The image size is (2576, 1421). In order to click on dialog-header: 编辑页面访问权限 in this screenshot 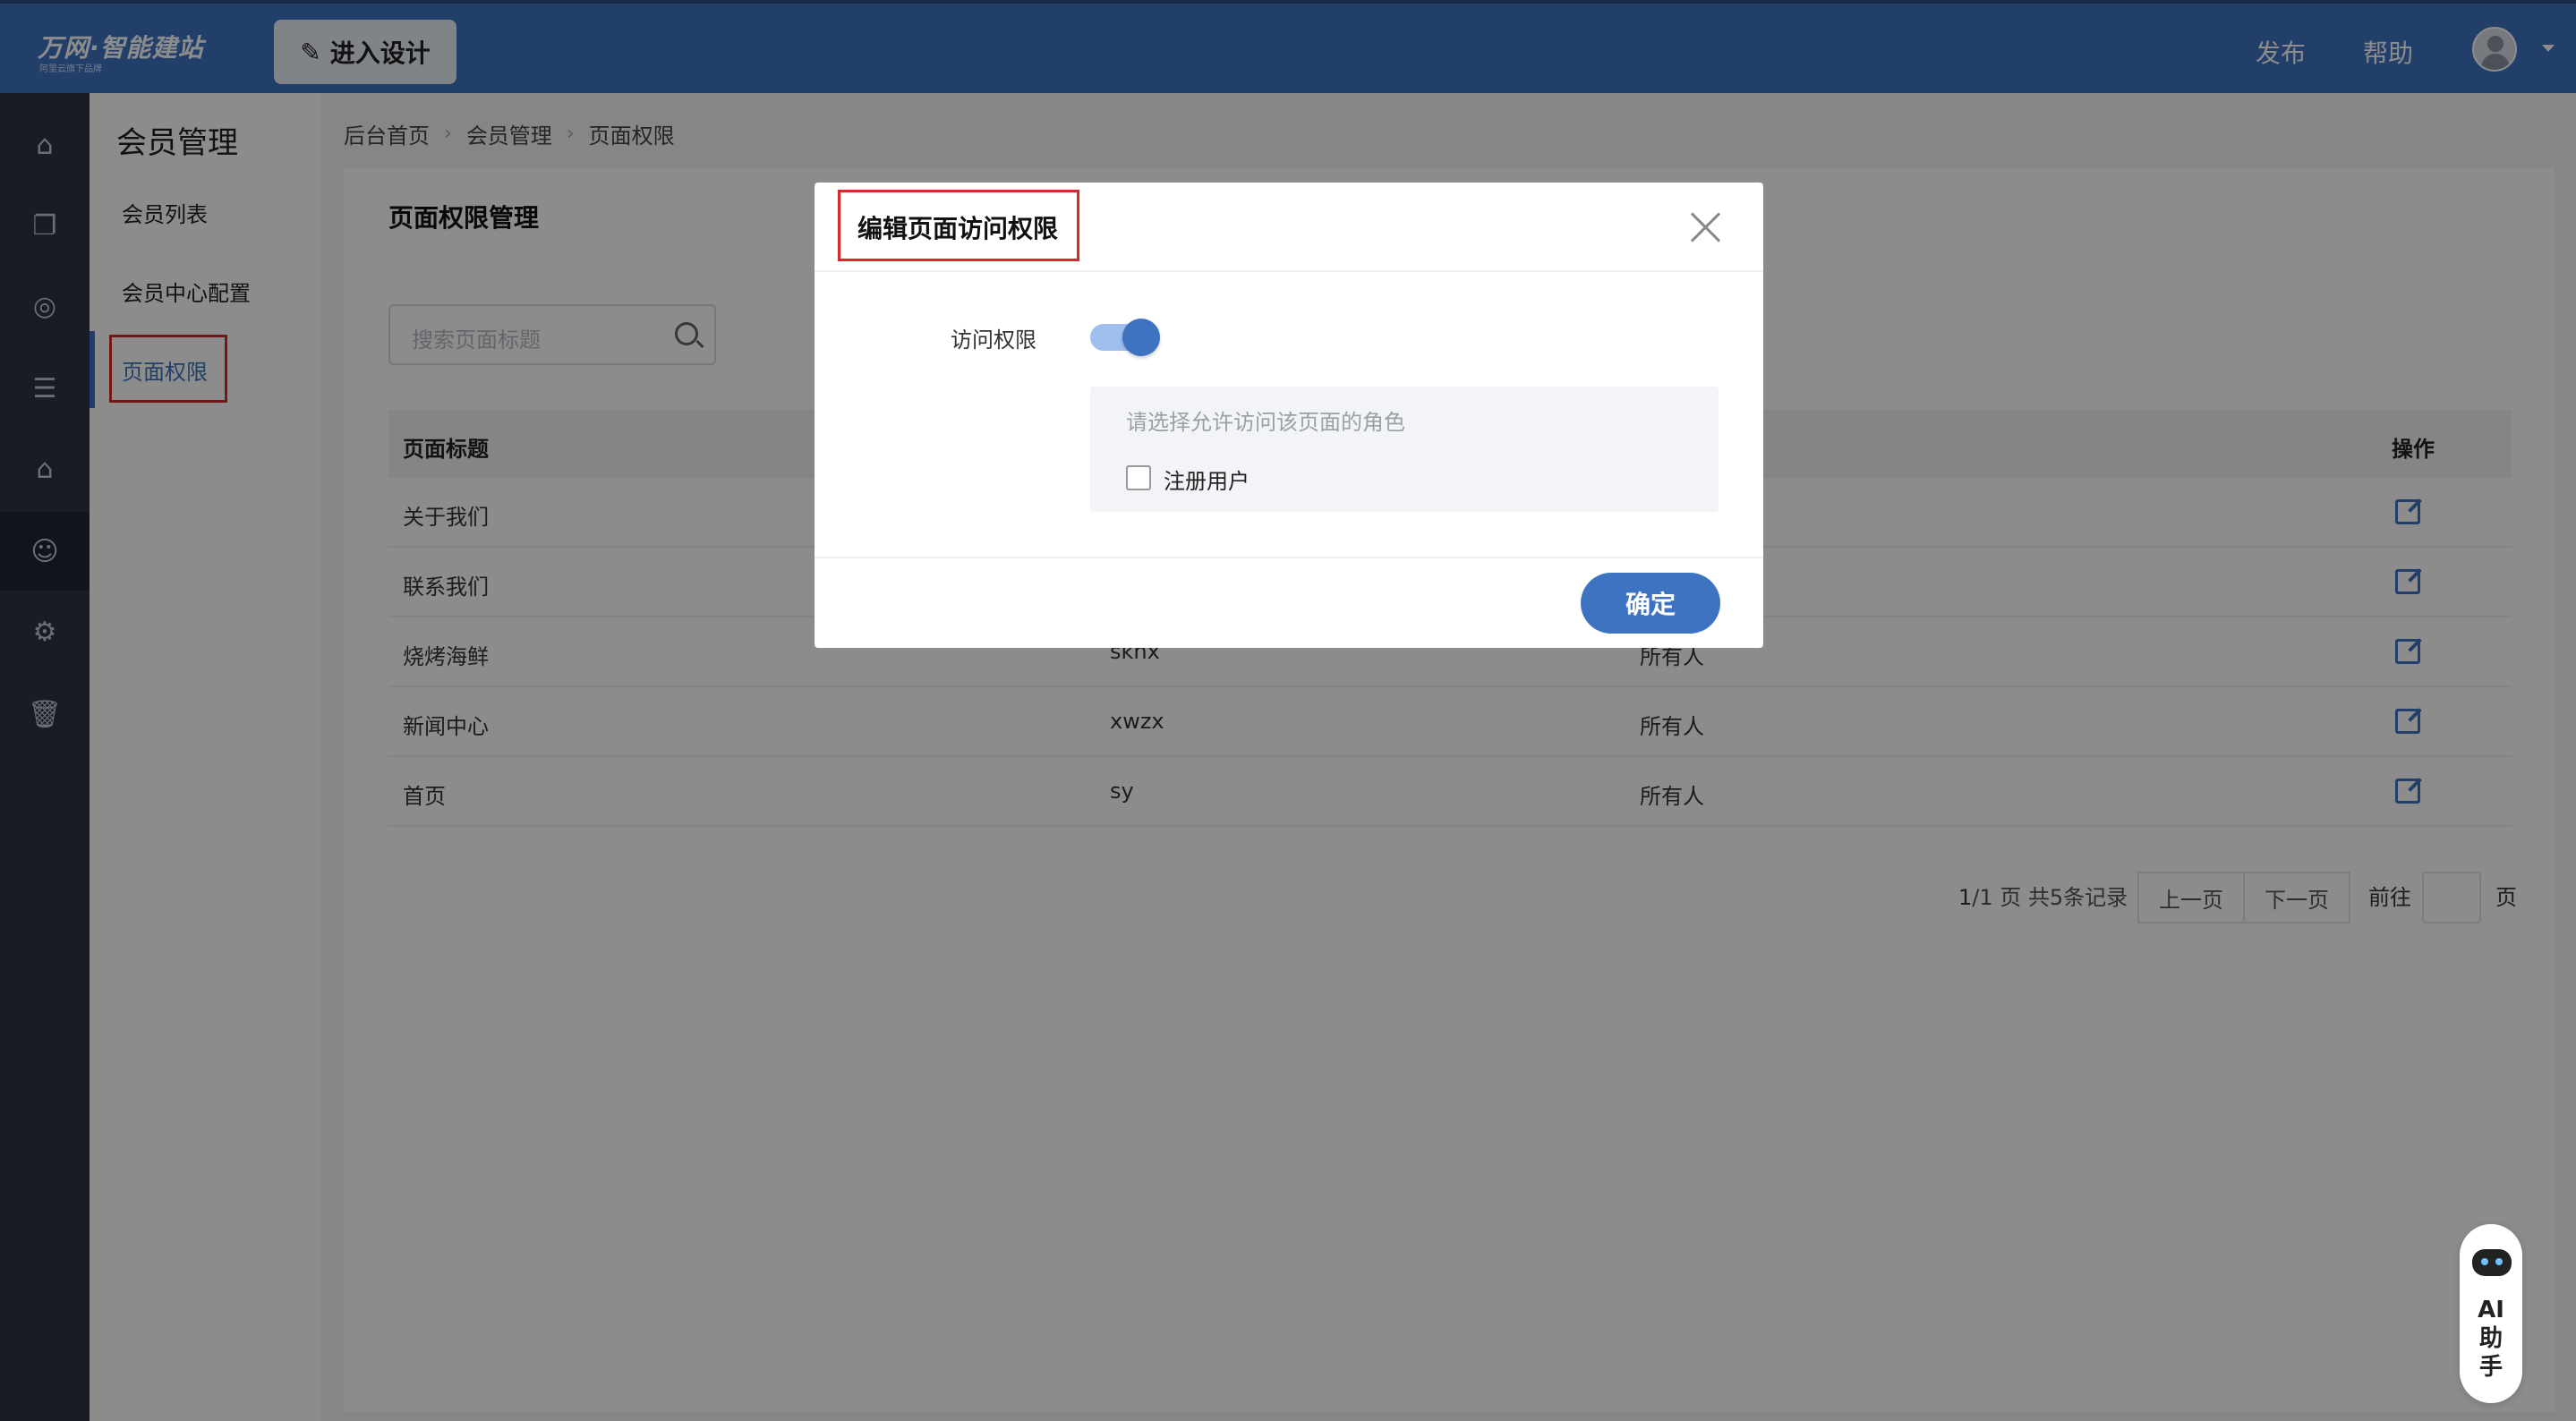, I will do `click(1289, 227)`.